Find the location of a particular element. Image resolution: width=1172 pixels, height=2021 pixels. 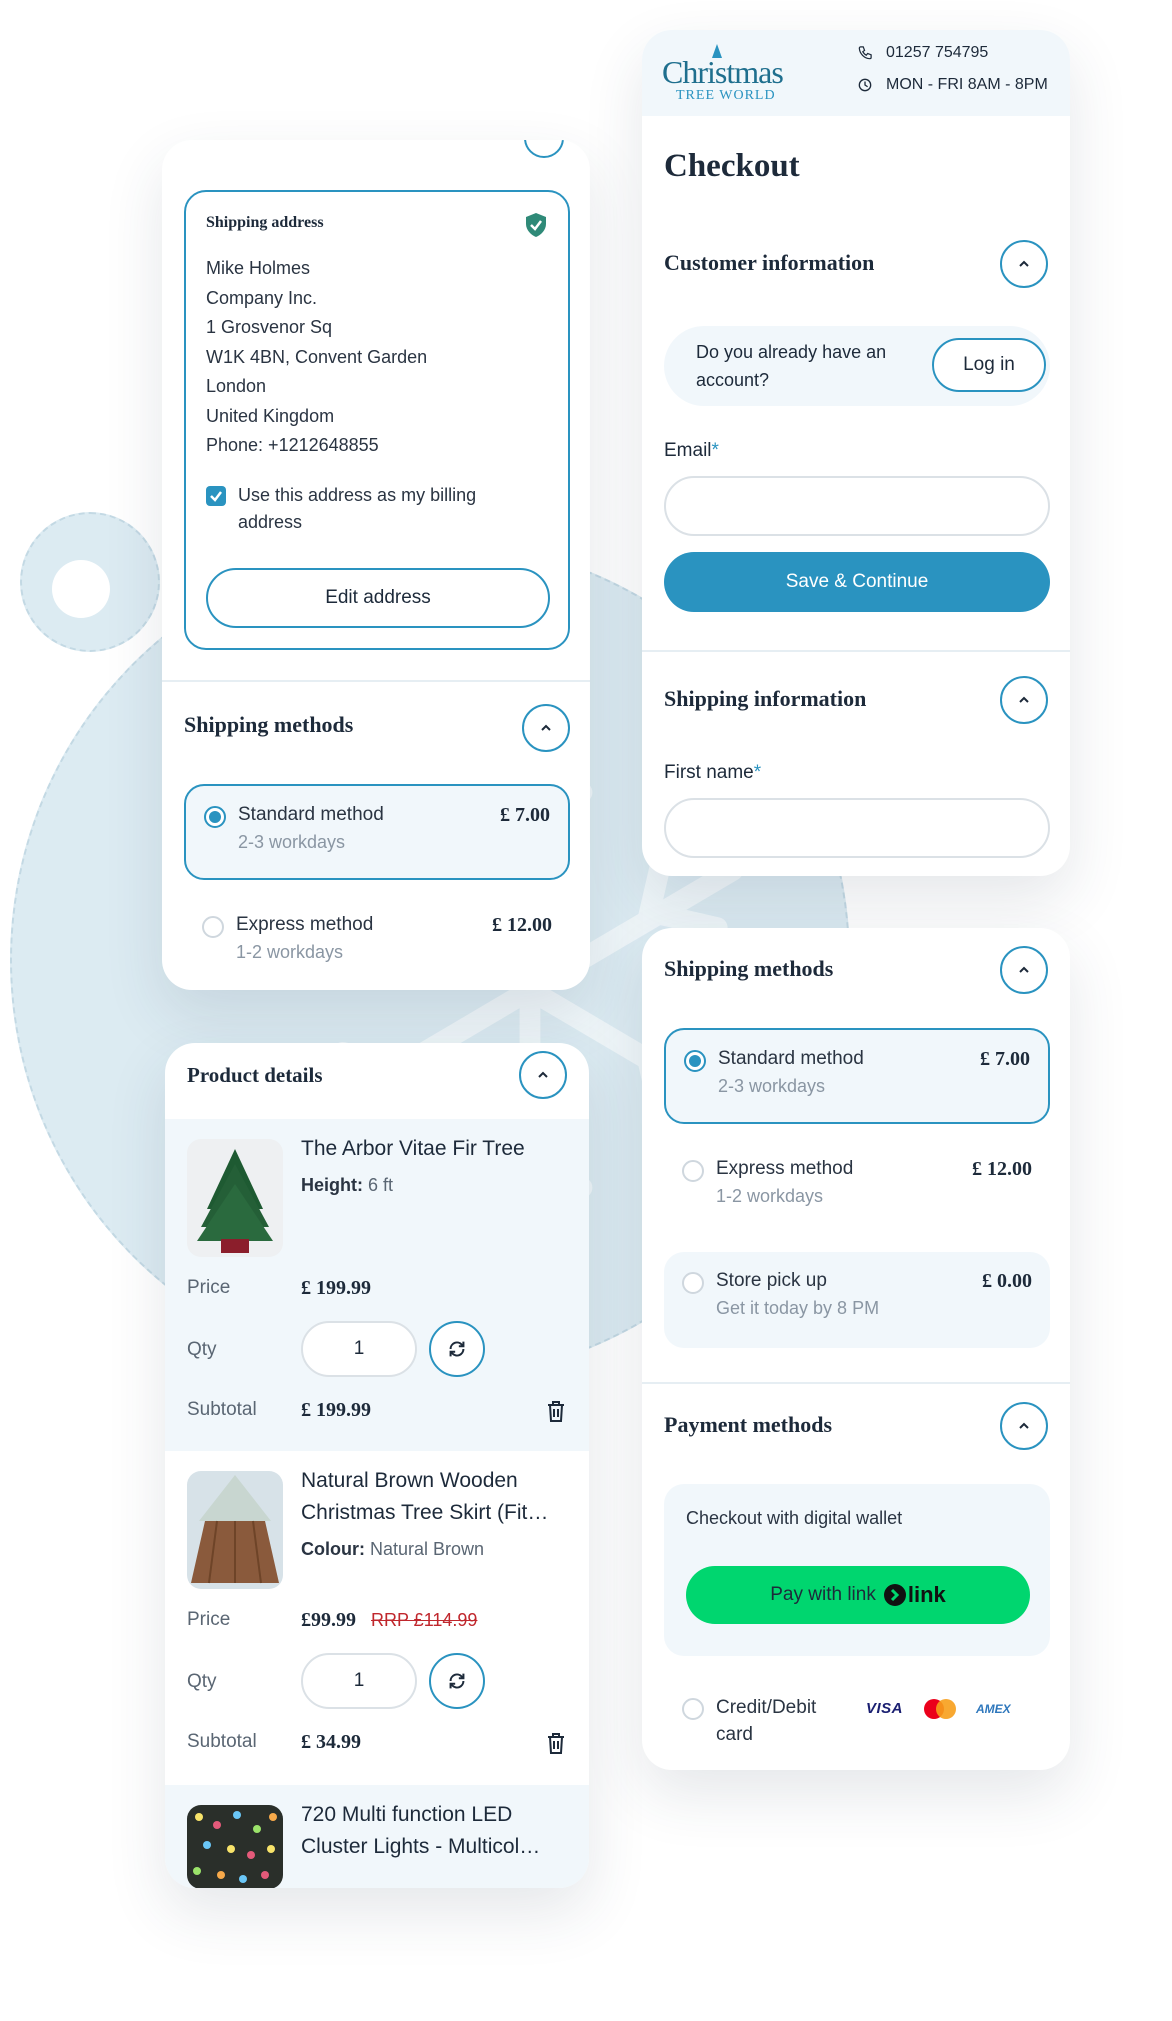

product-details-title: Product details is located at coordinates (255, 1075).